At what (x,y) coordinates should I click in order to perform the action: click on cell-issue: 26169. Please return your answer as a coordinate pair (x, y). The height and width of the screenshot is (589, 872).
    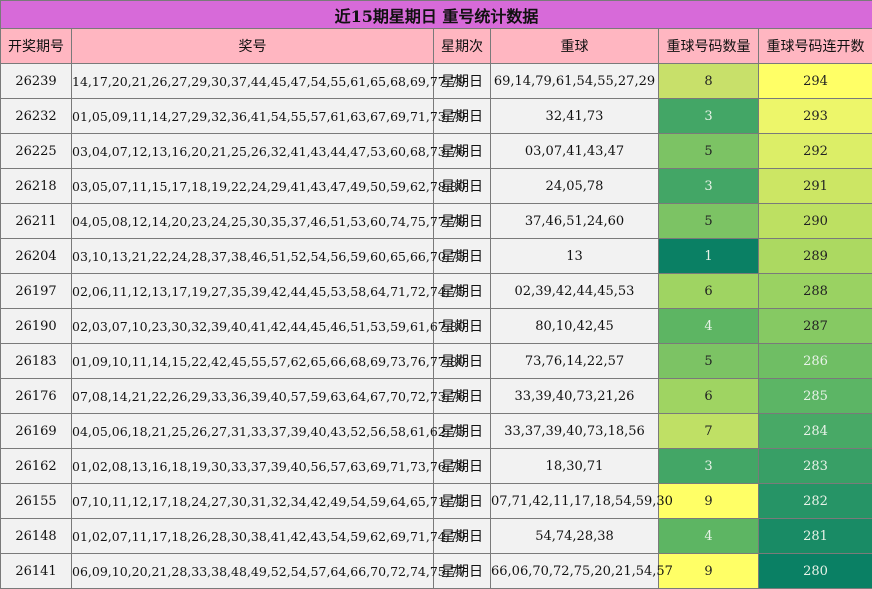
    Looking at the image, I should click on (36, 431).